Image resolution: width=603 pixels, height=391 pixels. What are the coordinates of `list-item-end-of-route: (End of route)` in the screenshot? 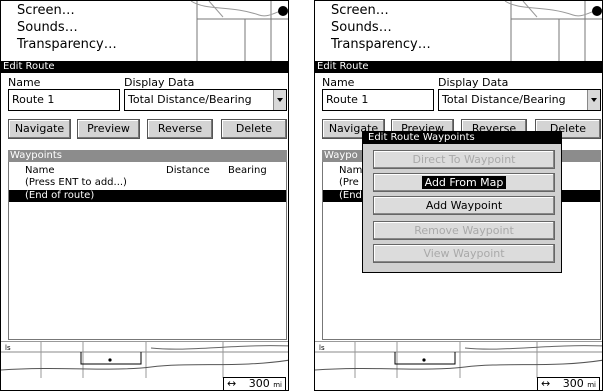 It's located at (147, 196).